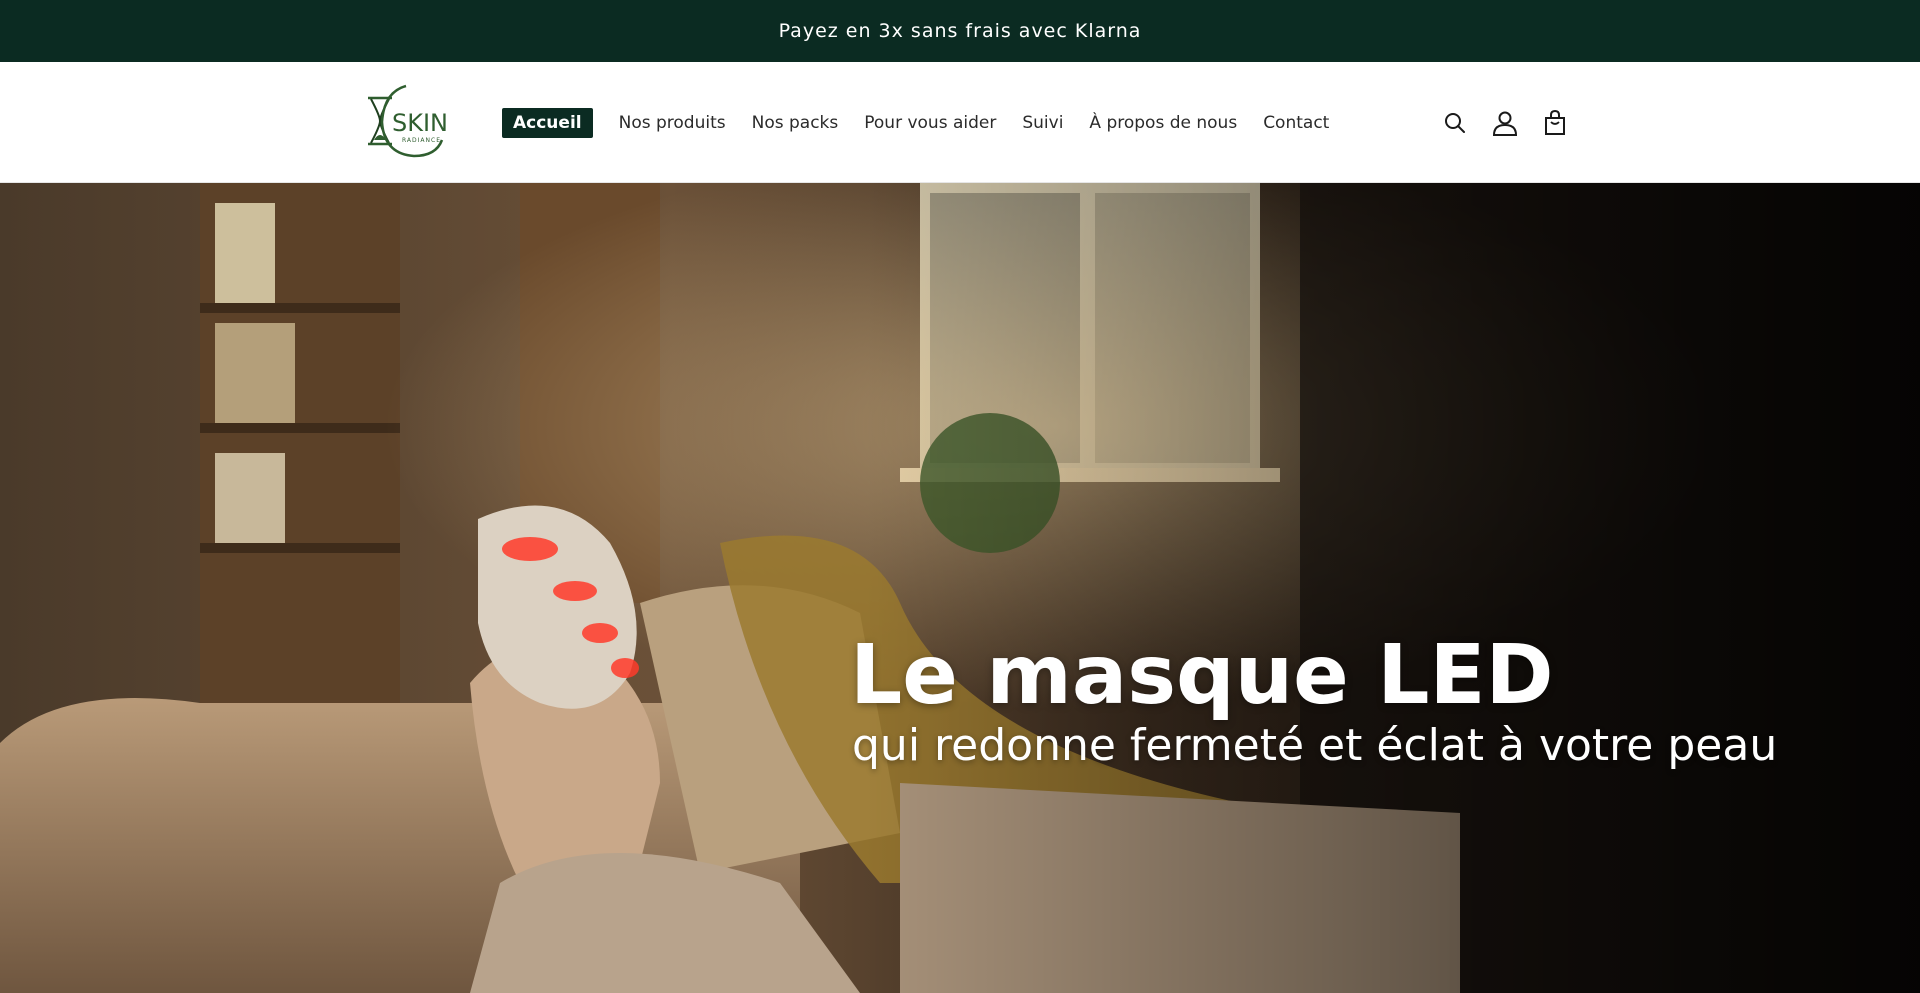  I want to click on announcement-bar: Payez en 3x sans frais avec Klarna, so click(960, 31).